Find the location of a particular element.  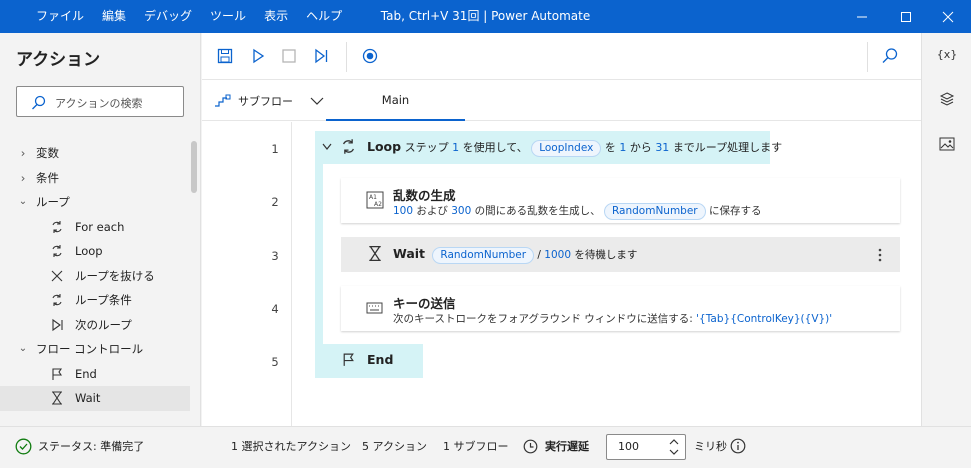

next-icon is located at coordinates (57, 324).